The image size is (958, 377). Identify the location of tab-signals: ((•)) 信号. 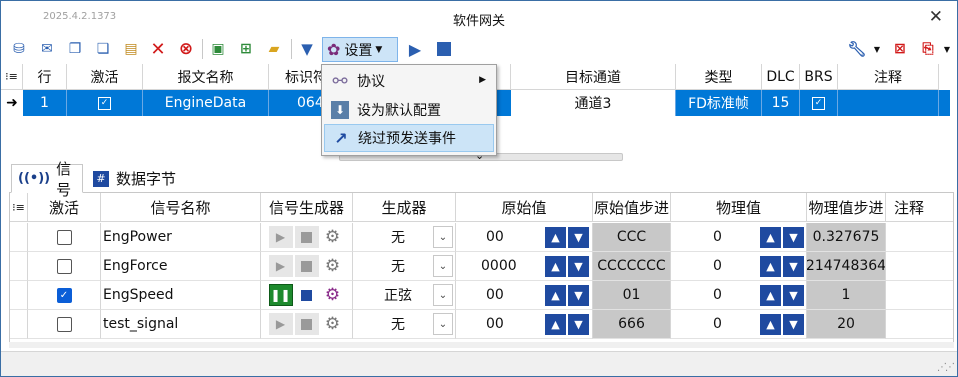
(47, 179).